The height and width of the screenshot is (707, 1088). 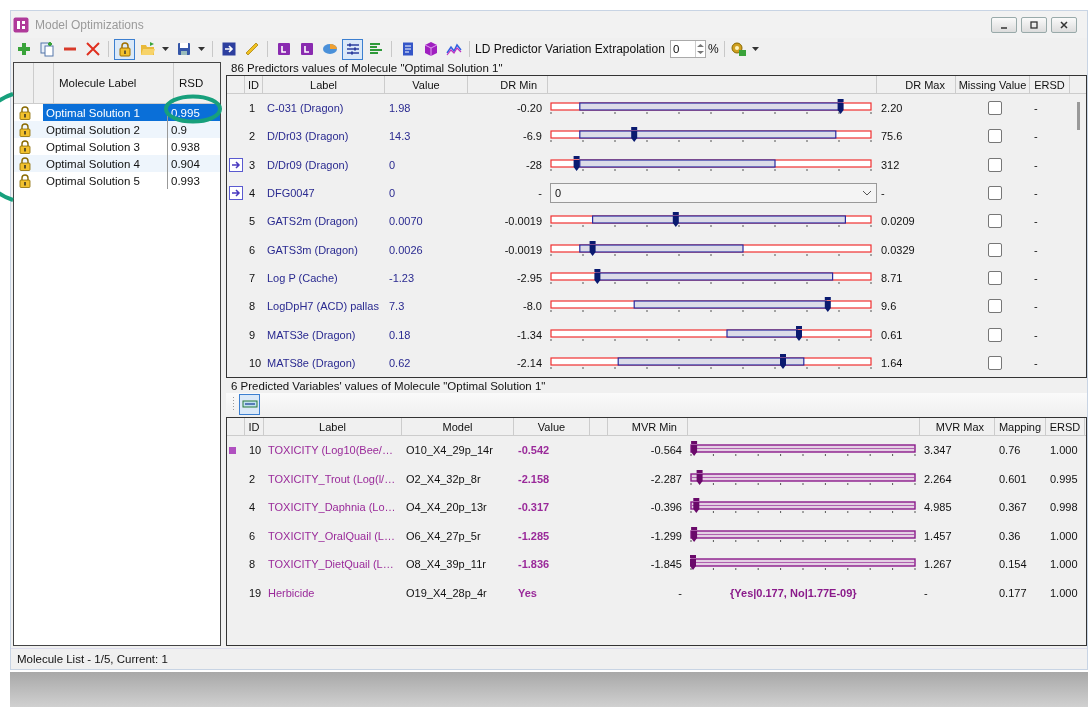 I want to click on plus-icon, so click(x=23, y=49).